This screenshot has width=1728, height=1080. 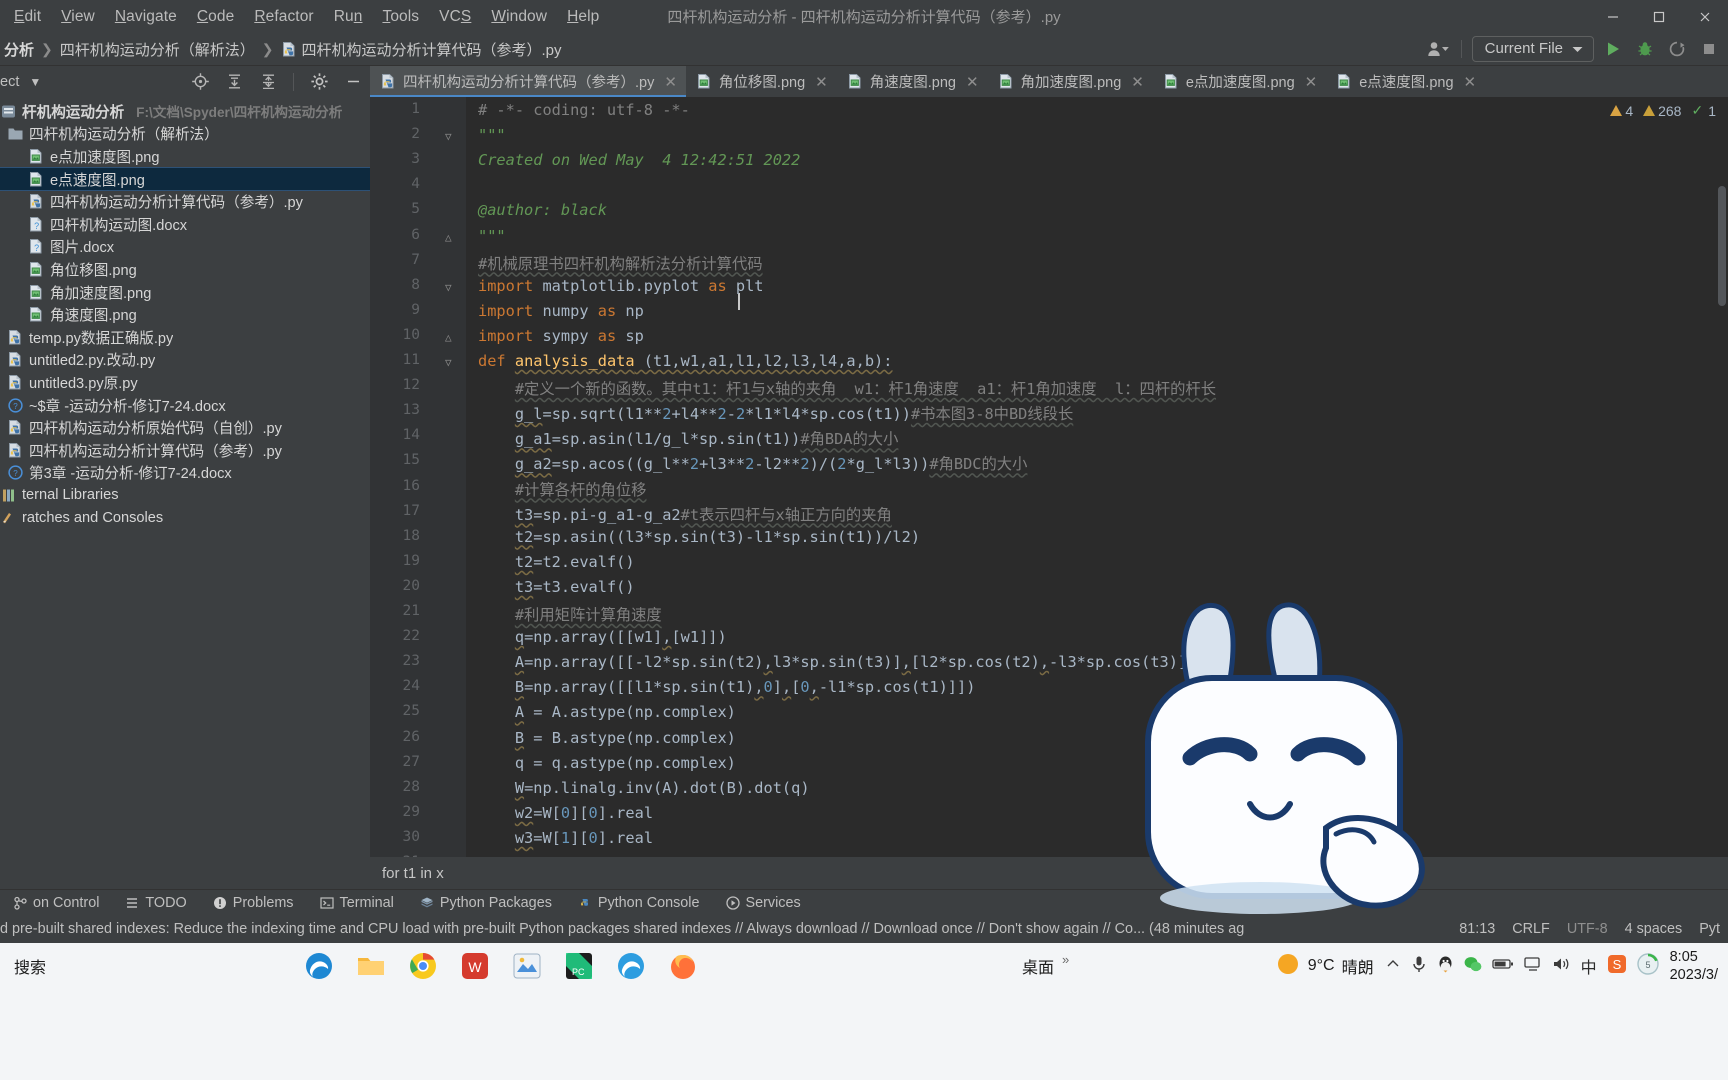 I want to click on project-panel-chevron-icon: ▼, so click(x=30, y=82).